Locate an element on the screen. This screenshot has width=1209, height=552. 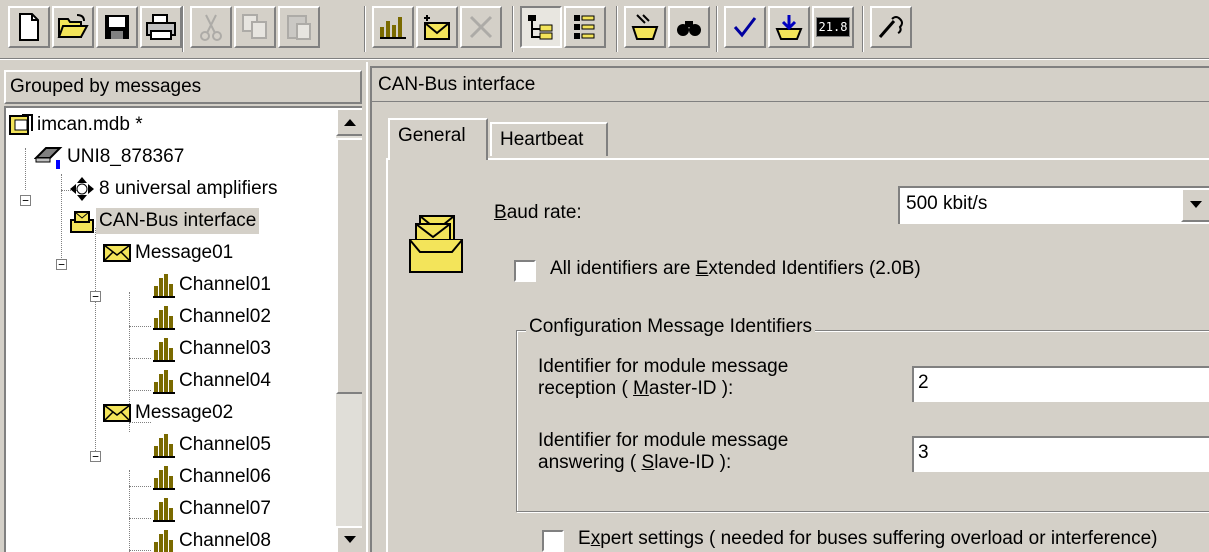
open-file-button is located at coordinates (73, 27).